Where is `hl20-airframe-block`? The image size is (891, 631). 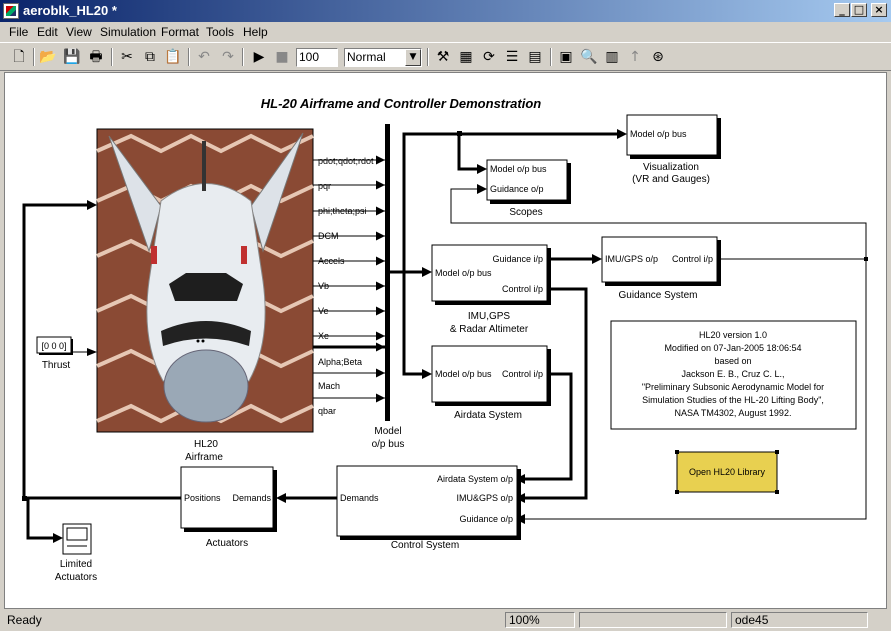 hl20-airframe-block is located at coordinates (205, 280).